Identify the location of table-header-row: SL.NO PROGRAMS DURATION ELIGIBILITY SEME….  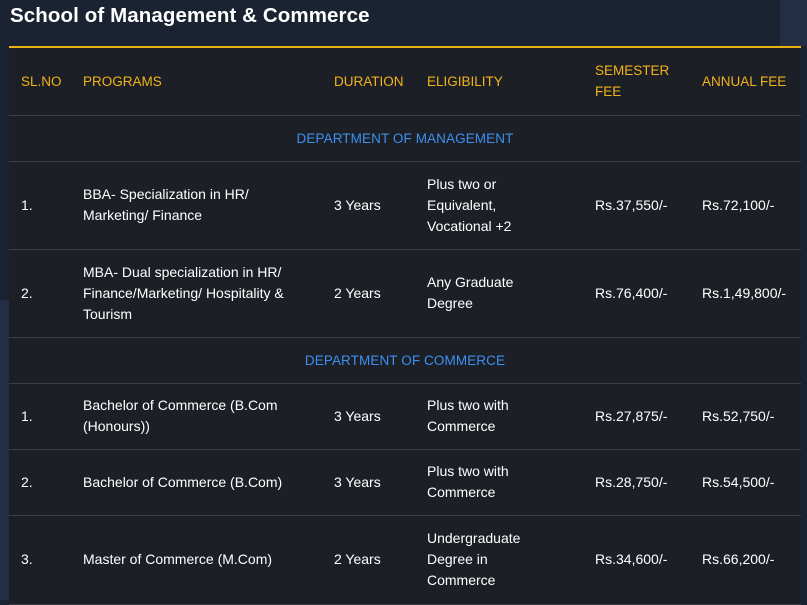
(405, 81).